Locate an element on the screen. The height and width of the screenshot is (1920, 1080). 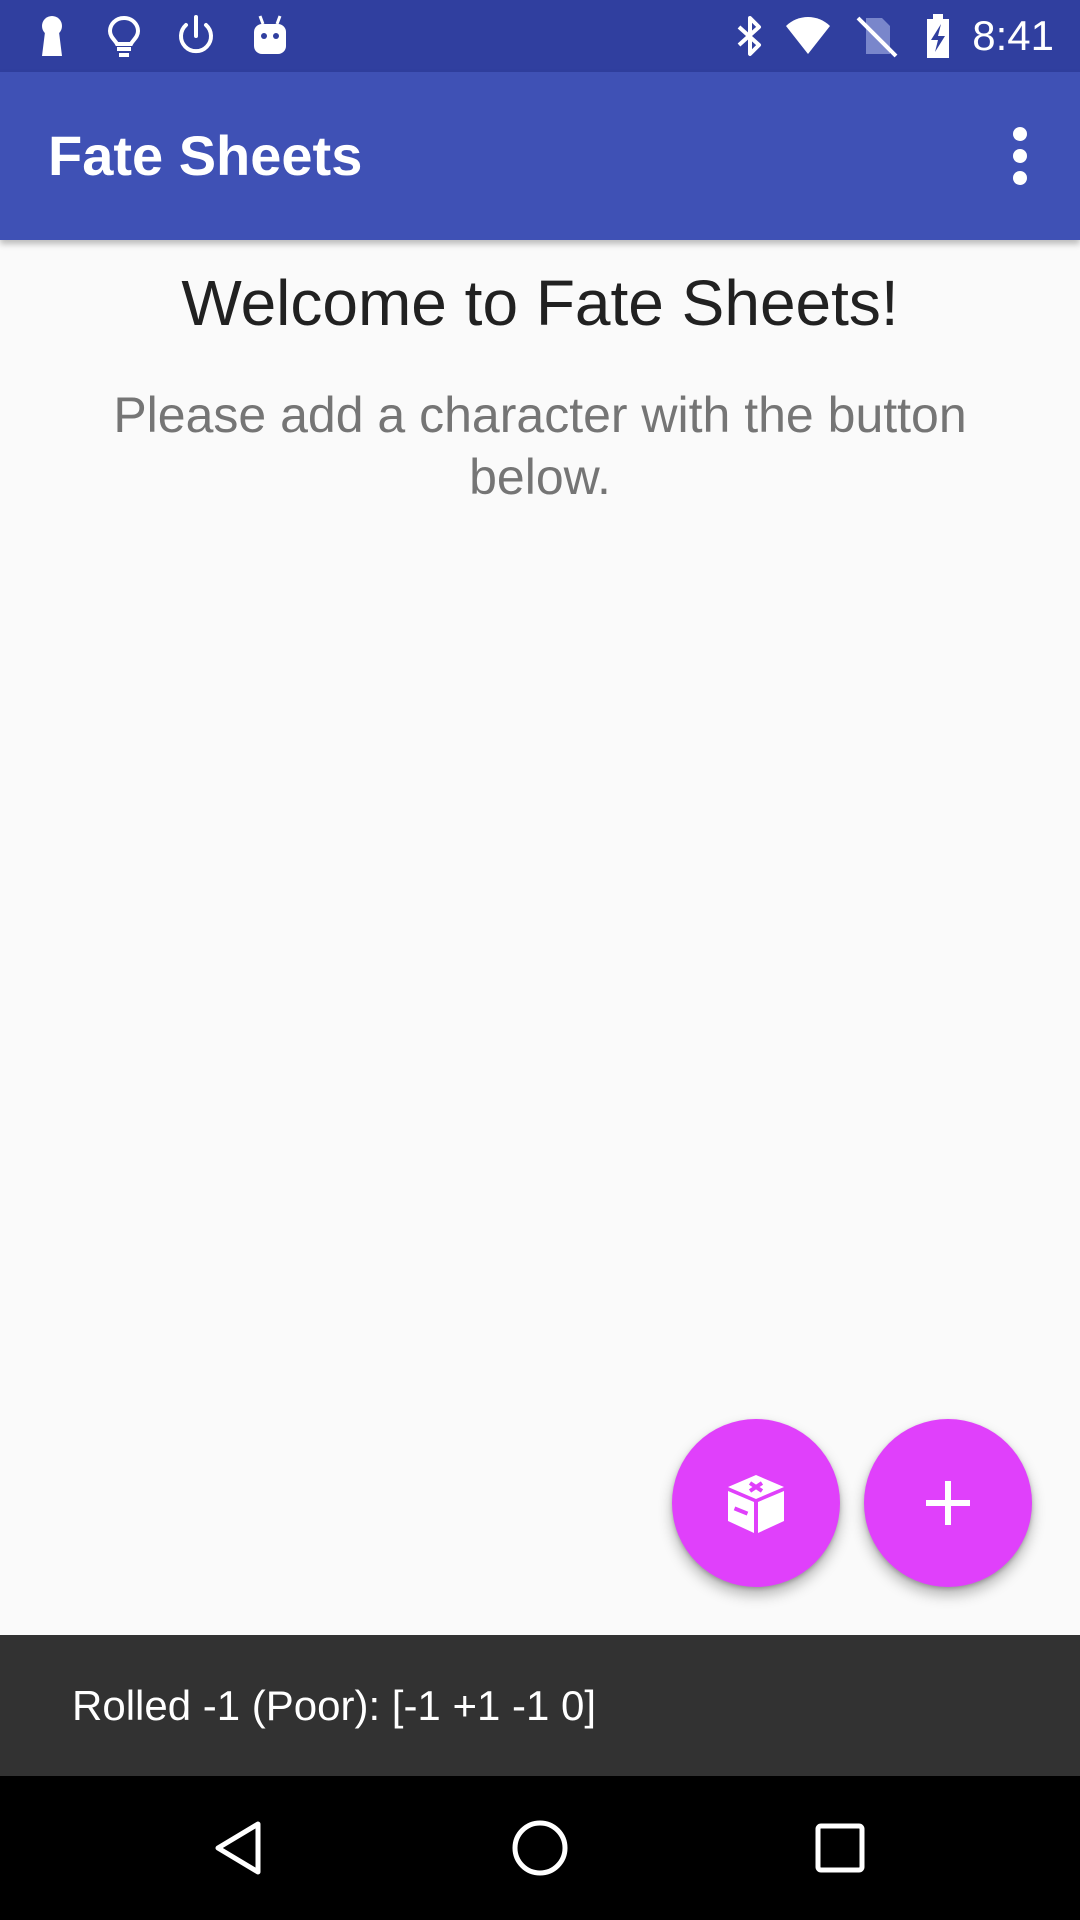
dice-icon is located at coordinates (756, 1504).